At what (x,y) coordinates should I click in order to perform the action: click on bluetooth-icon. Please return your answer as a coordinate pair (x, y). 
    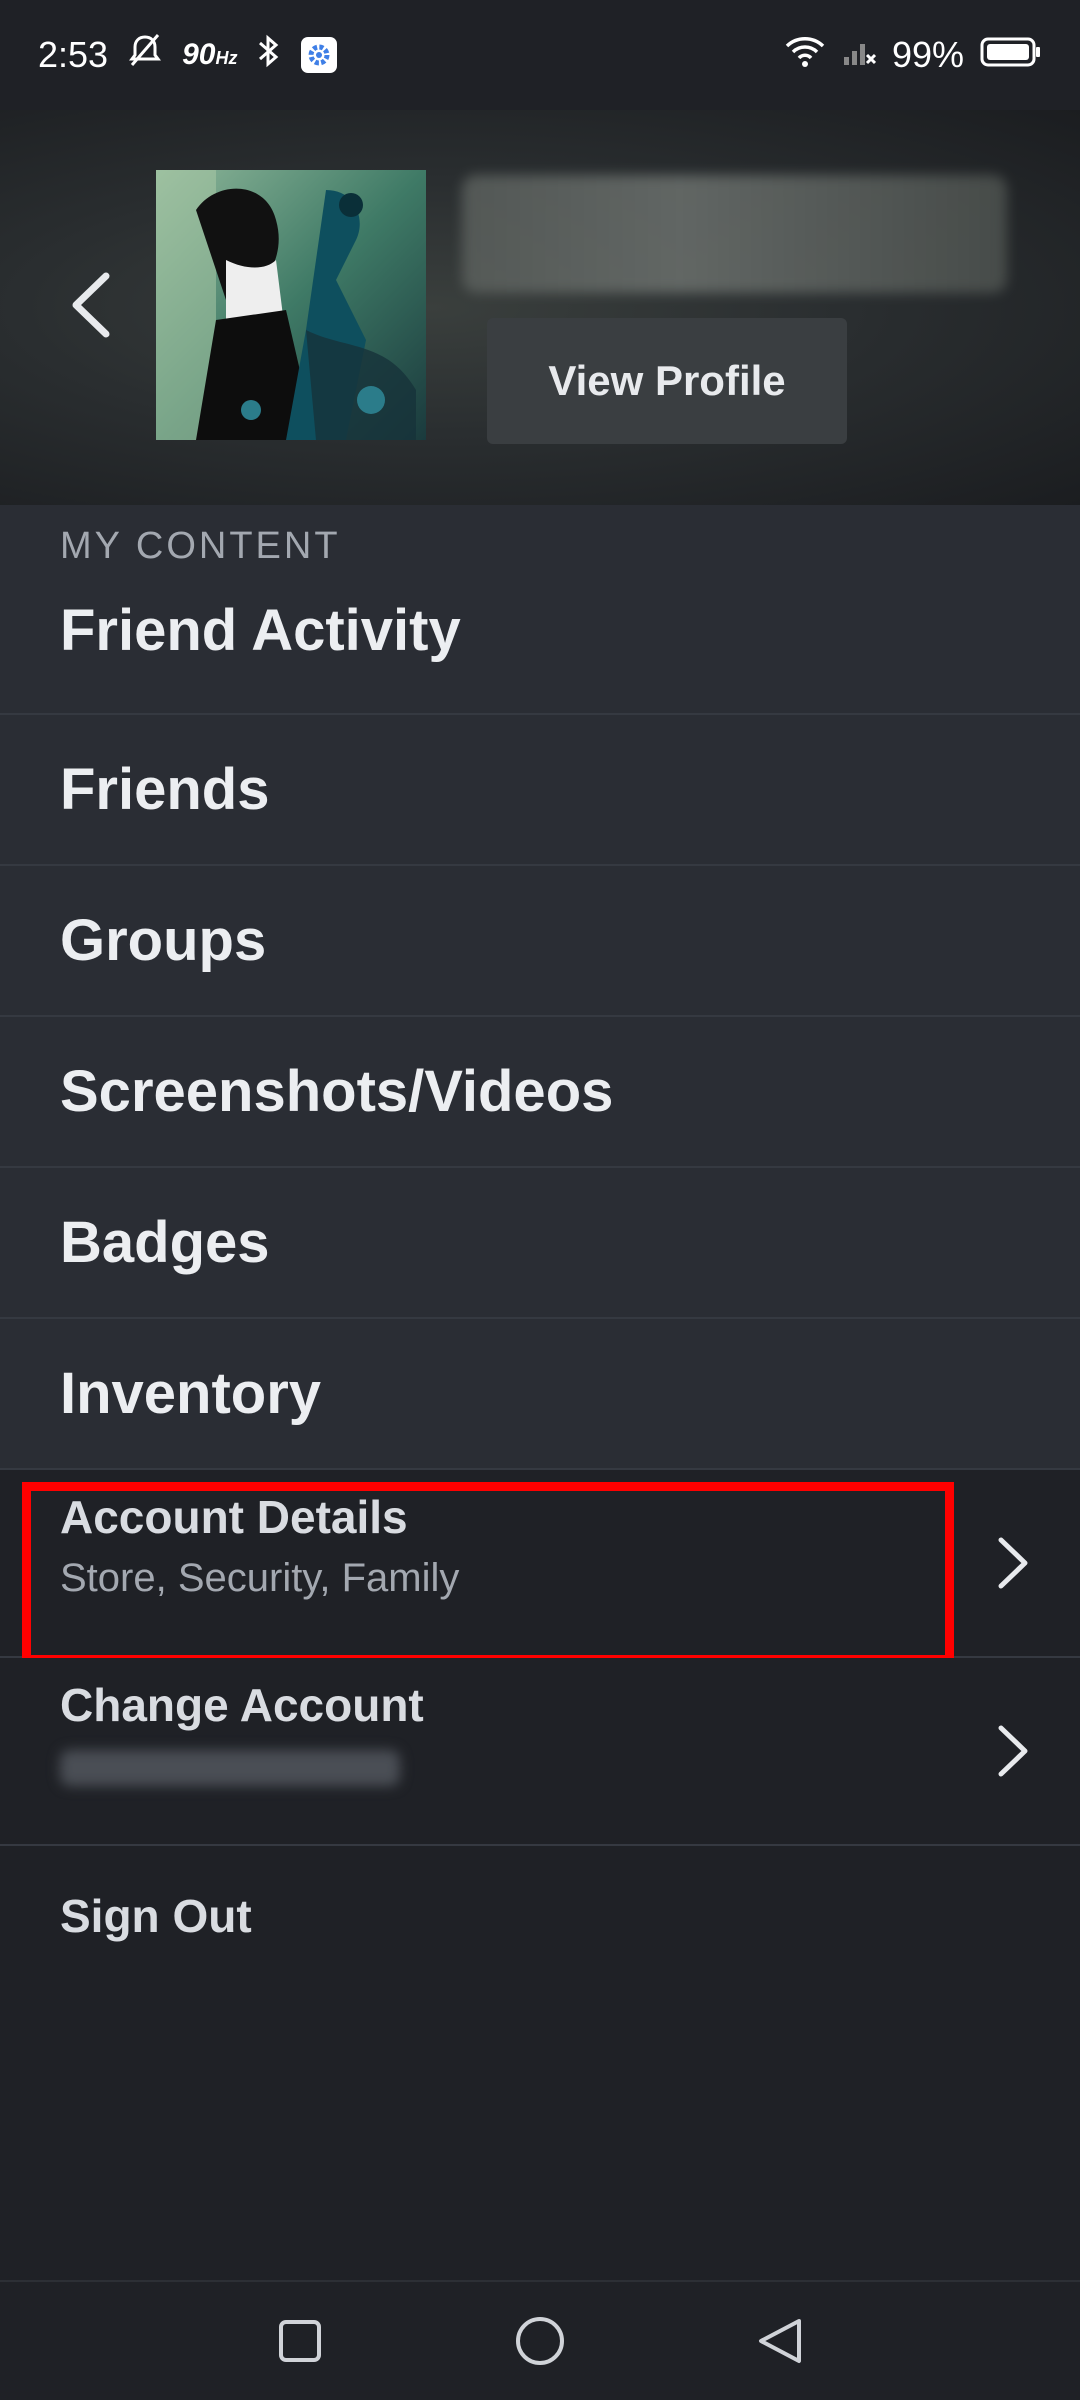
    Looking at the image, I should click on (269, 55).